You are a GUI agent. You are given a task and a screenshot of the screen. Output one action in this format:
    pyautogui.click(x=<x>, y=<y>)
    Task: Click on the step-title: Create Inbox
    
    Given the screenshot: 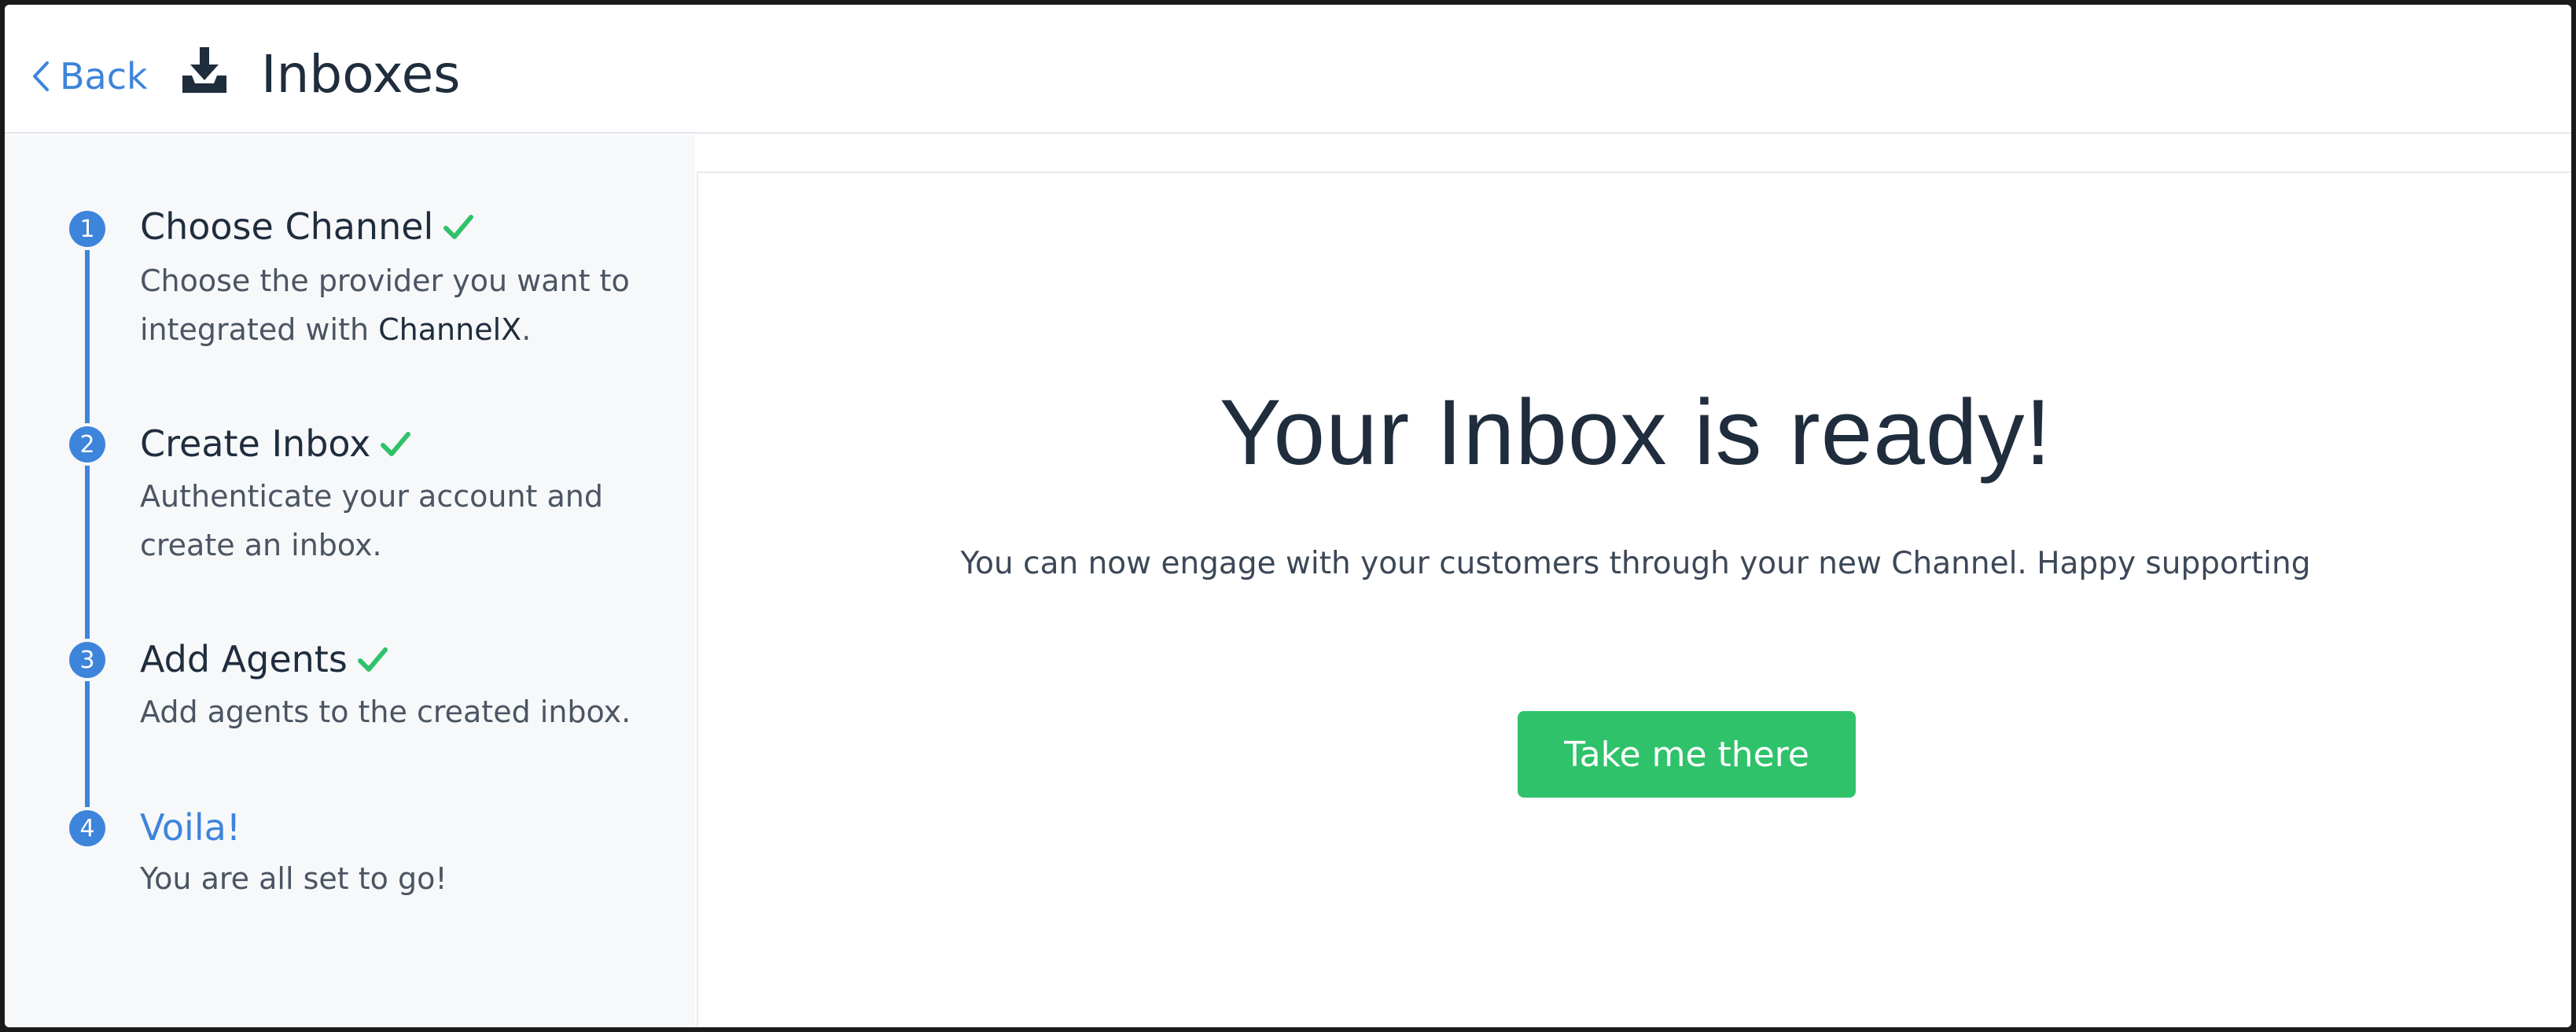 What is the action you would take?
    pyautogui.click(x=275, y=444)
    